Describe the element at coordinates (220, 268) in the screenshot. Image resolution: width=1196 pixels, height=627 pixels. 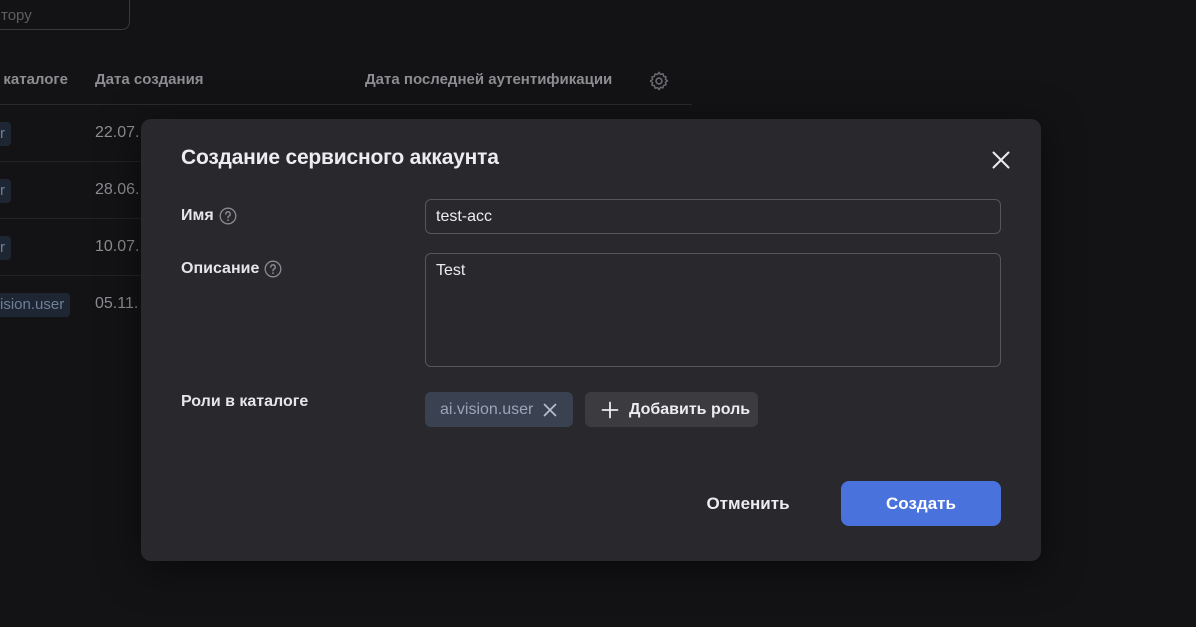
I see `description-label-text: Описание` at that location.